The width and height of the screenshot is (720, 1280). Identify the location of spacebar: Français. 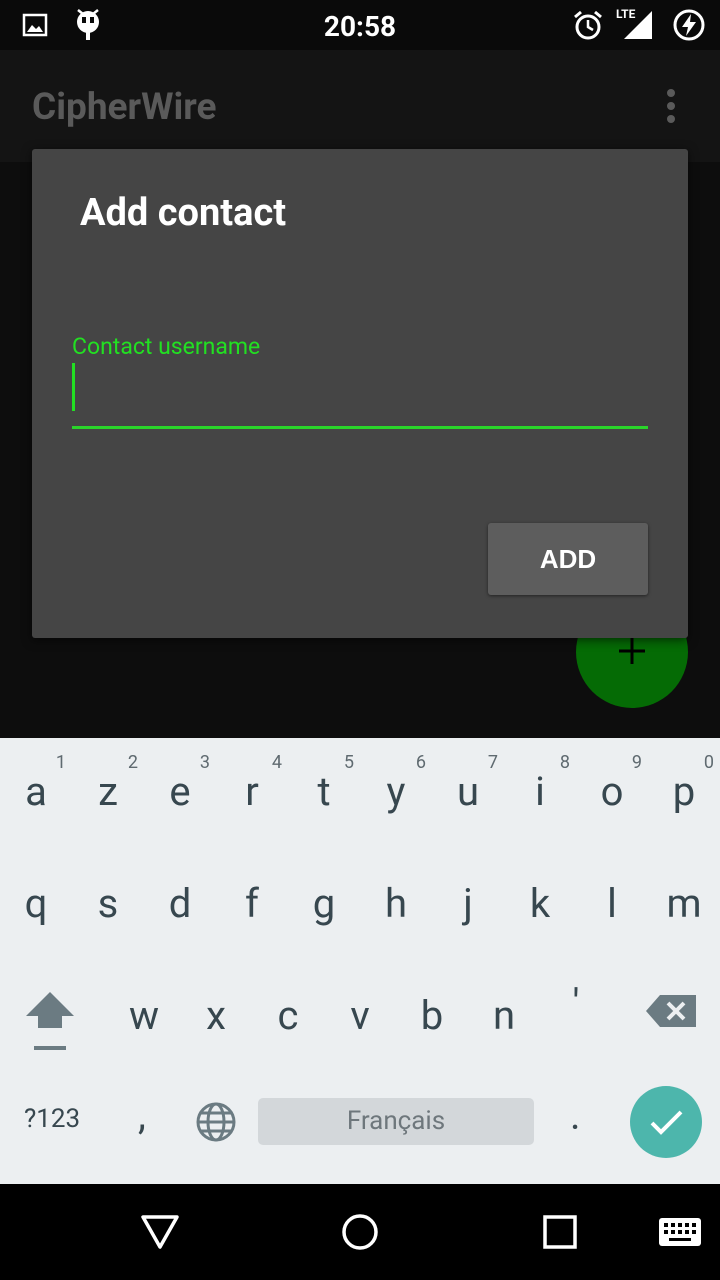
(396, 1121).